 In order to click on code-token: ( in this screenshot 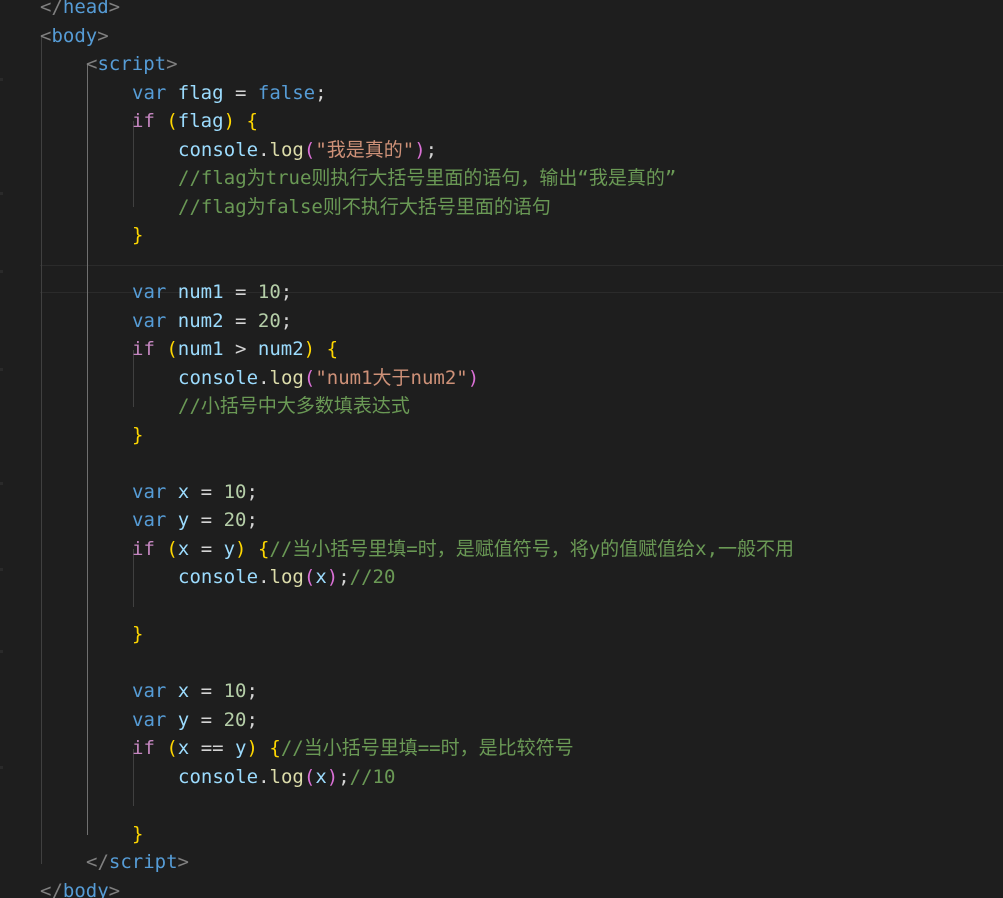, I will do `click(172, 548)`.